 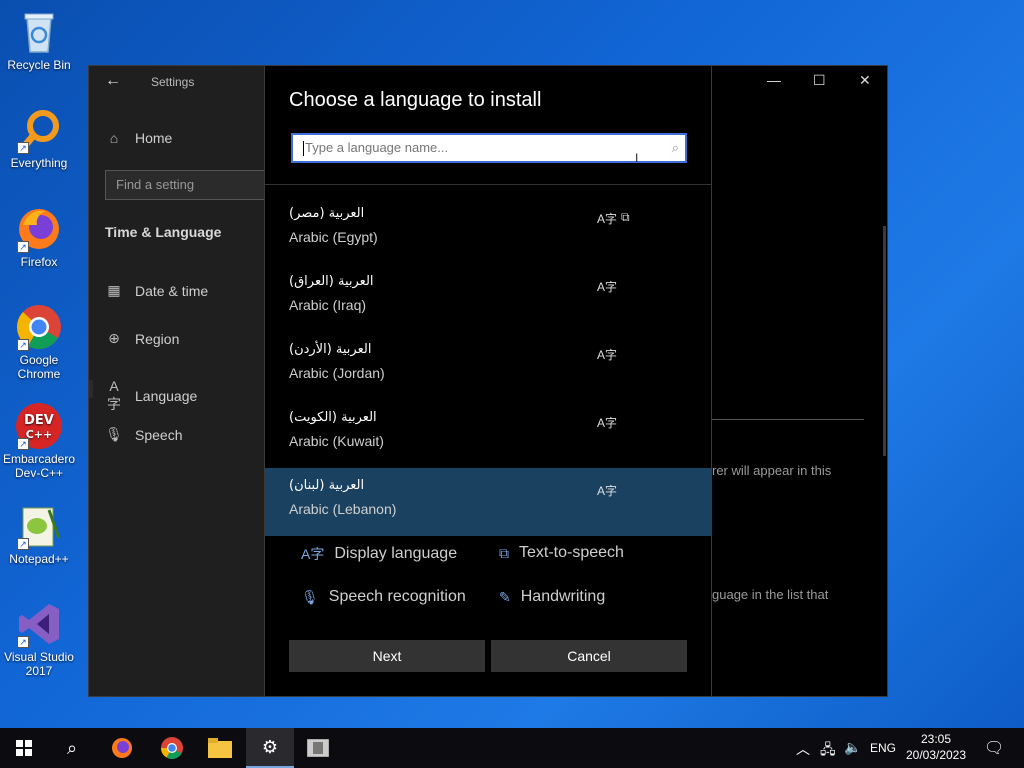 What do you see at coordinates (571, 552) in the screenshot?
I see `legend-text-to-speech-label: Text-to-speech` at bounding box center [571, 552].